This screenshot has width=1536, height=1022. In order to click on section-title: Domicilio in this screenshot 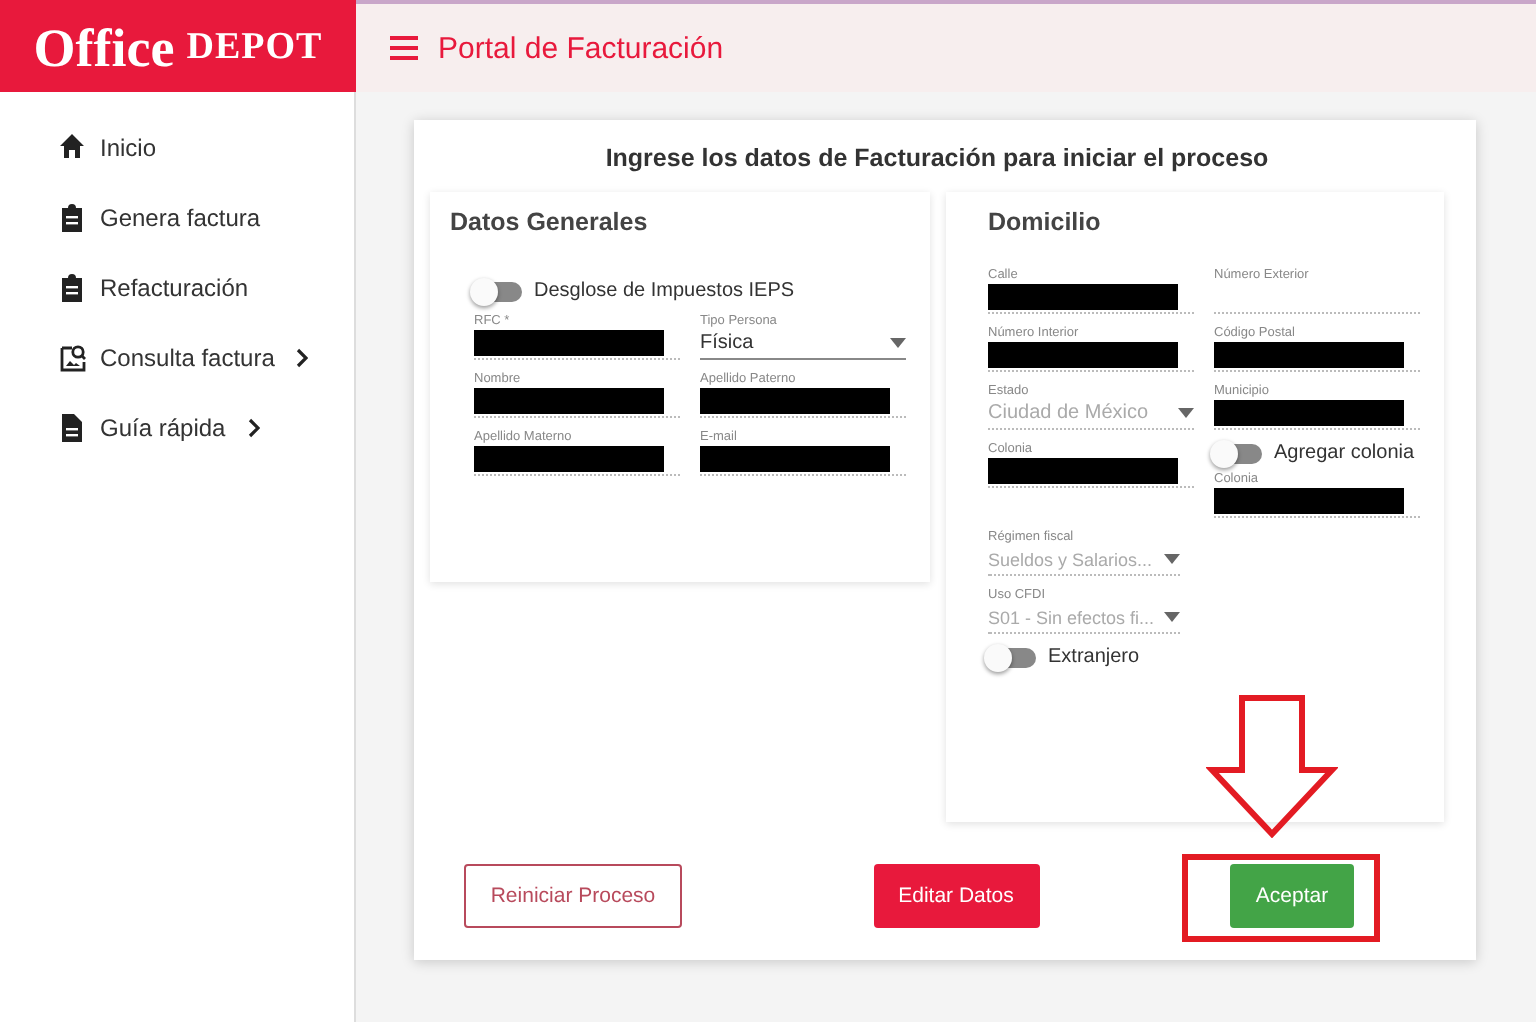, I will do `click(1045, 222)`.